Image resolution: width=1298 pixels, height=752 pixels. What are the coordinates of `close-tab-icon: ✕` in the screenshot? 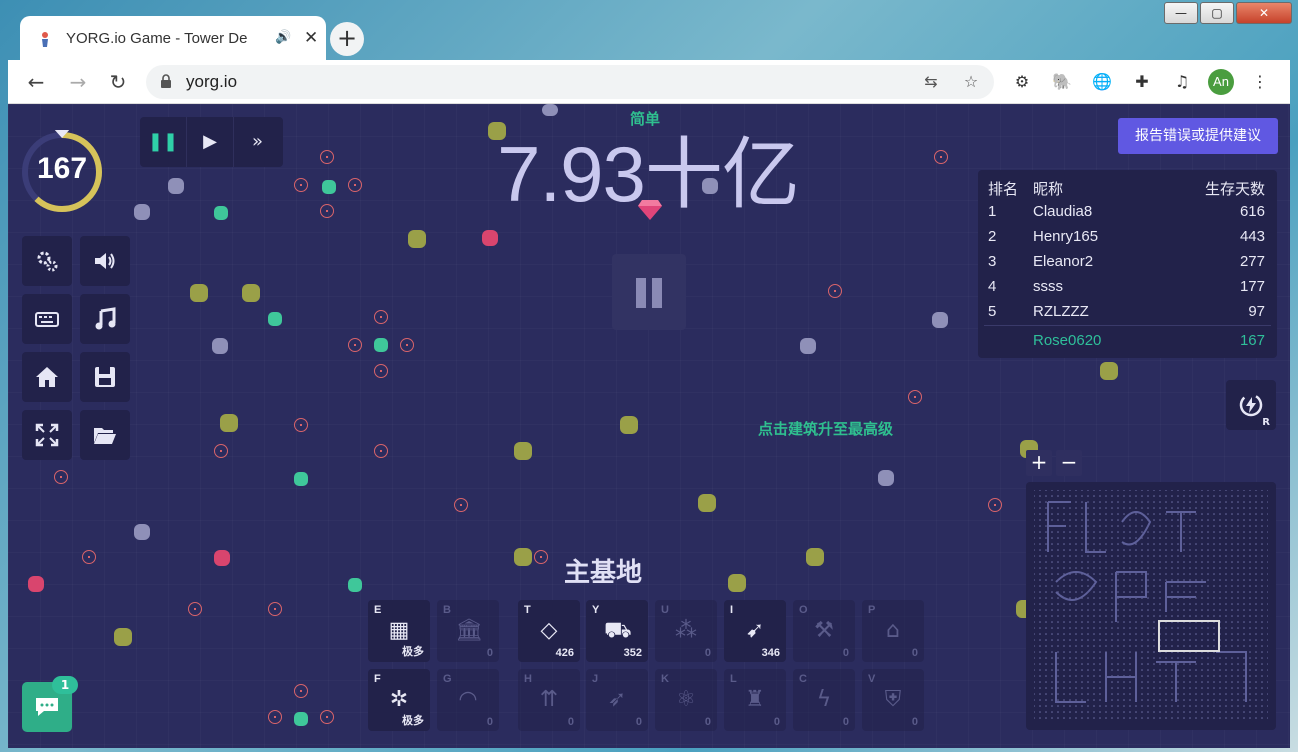 It's located at (311, 38).